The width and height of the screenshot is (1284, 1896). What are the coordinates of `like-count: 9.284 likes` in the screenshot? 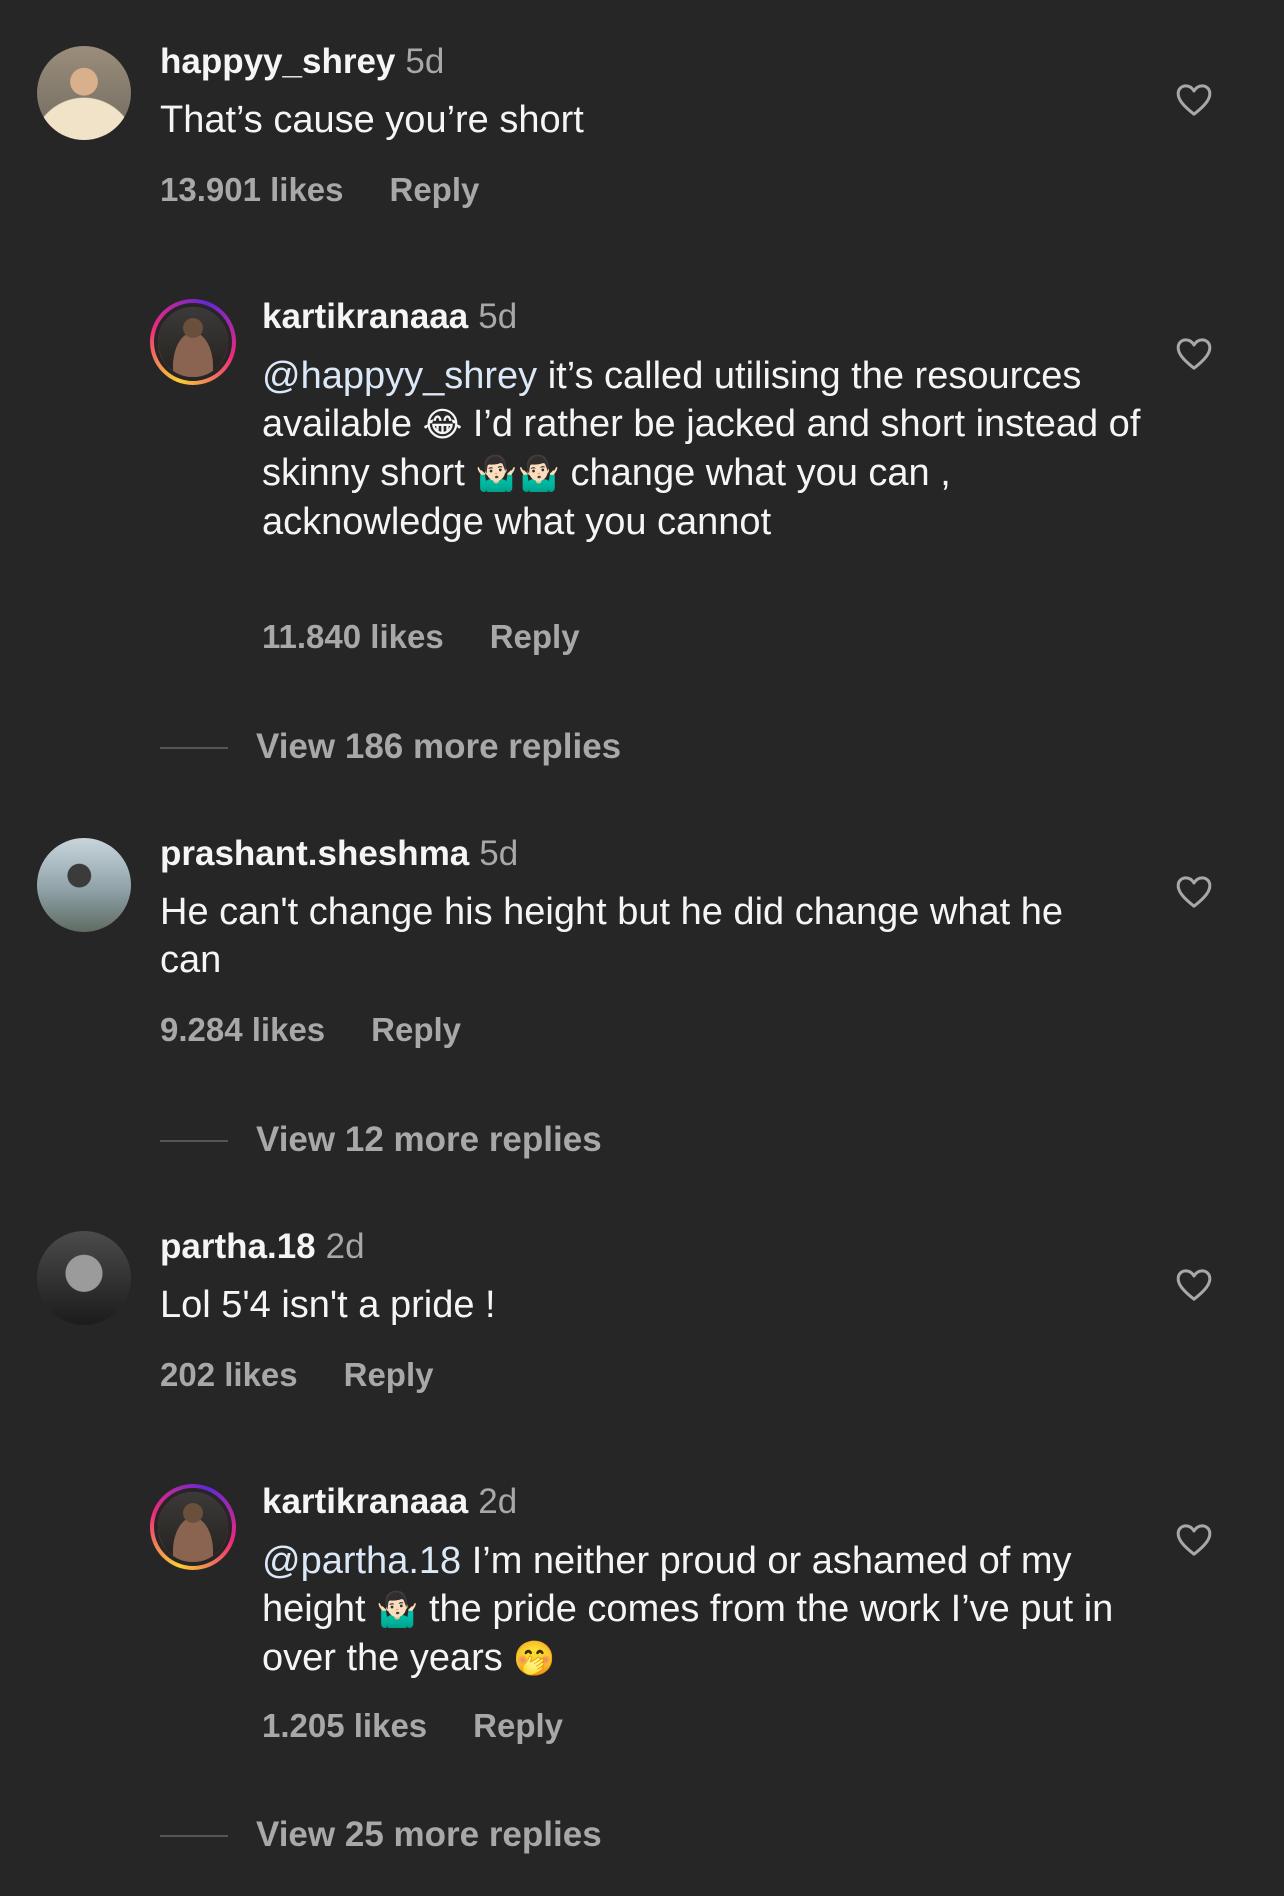 It's located at (242, 1029).